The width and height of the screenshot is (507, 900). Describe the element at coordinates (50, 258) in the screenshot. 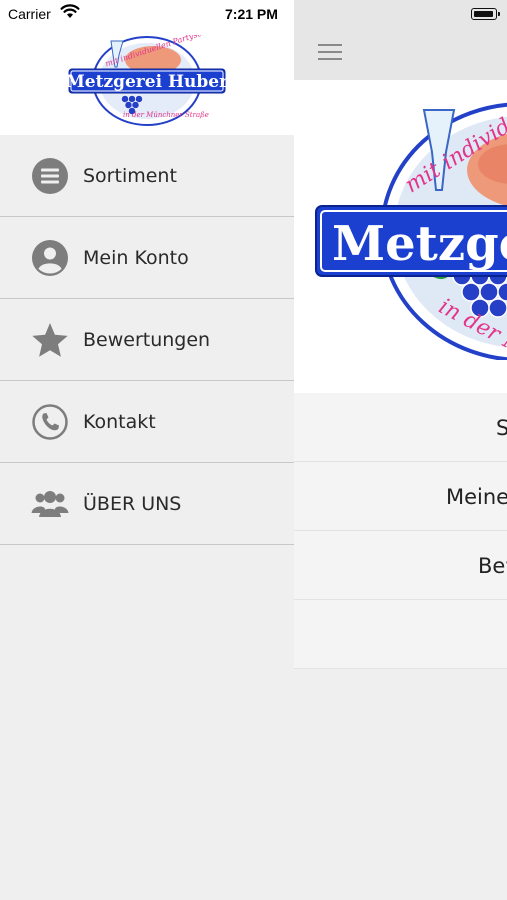

I see `user-circle-icon` at that location.